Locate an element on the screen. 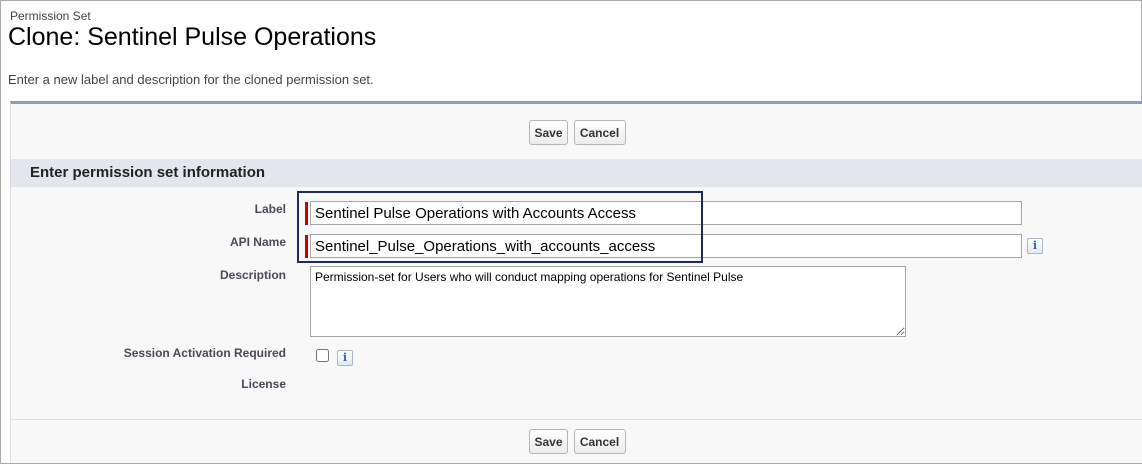 The height and width of the screenshot is (464, 1142). required-marker-label is located at coordinates (306, 213).